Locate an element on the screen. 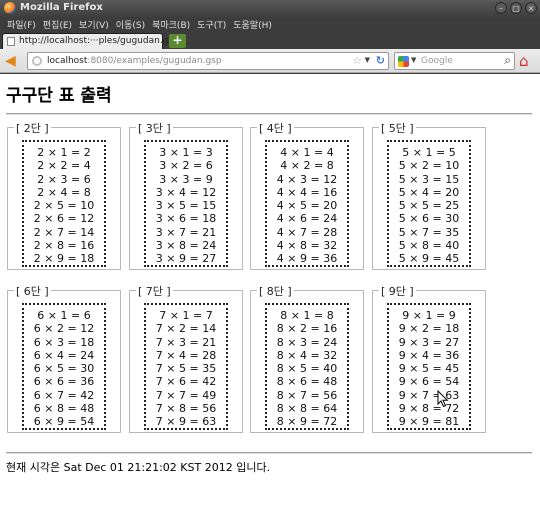 Image resolution: width=540 pixels, height=507 pixels. star-icon: ☆ is located at coordinates (357, 60).